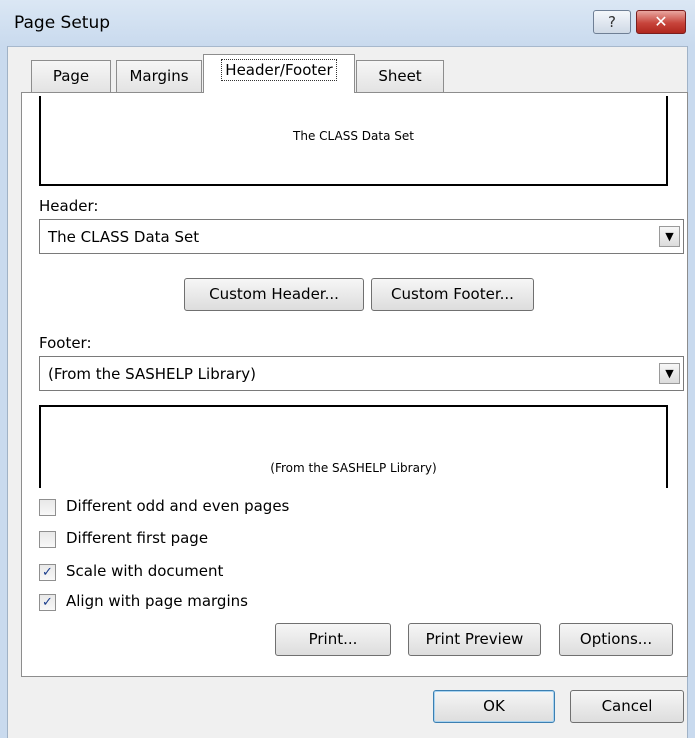  I want to click on close-icon: ✕, so click(661, 21).